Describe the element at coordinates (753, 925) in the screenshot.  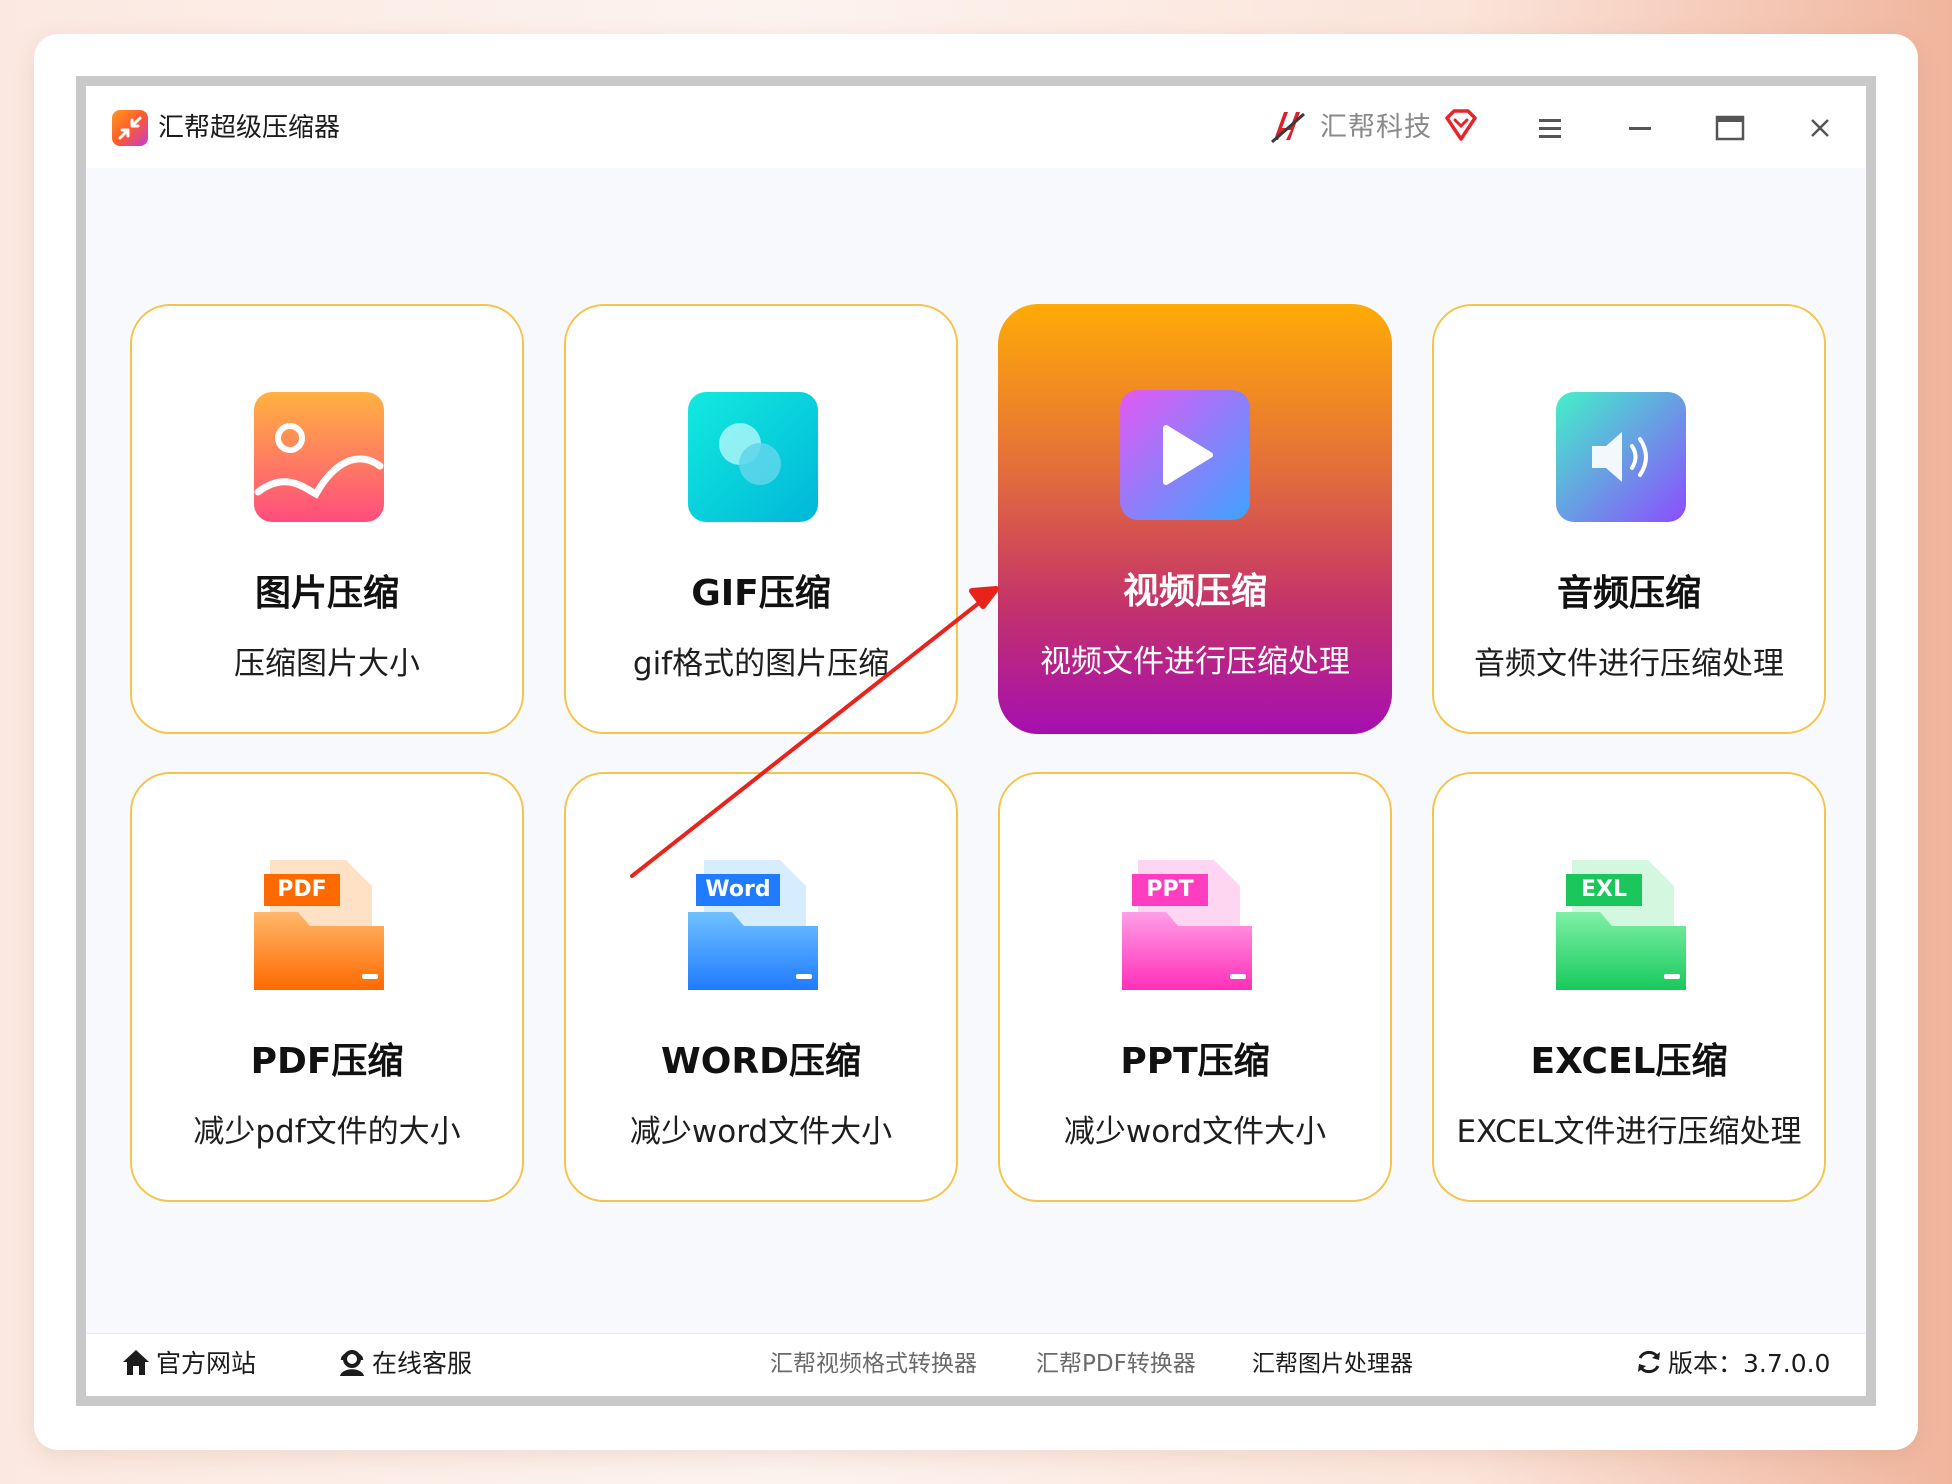
I see `word-folder-icon: Word` at that location.